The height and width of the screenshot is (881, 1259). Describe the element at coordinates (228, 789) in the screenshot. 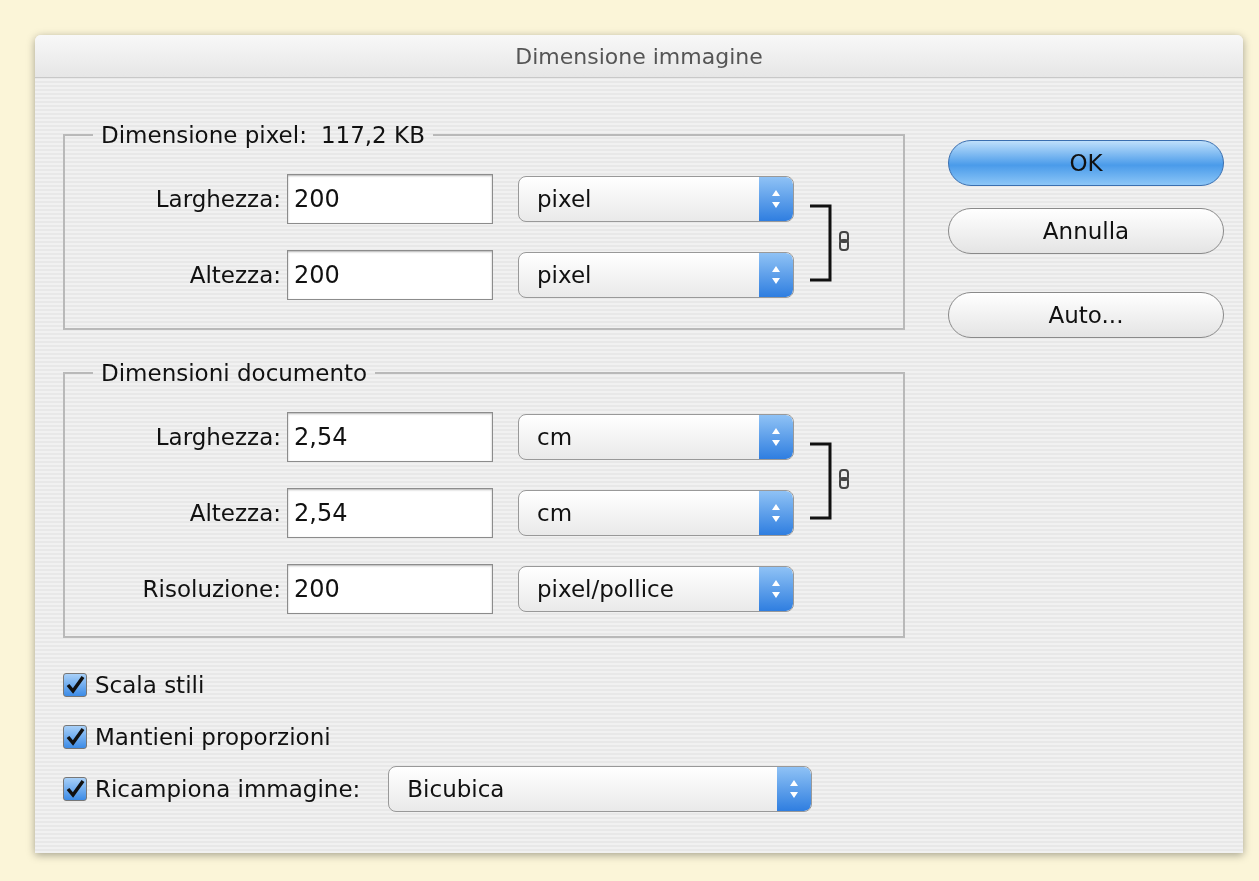

I see `checkbox-label: Ricampiona immagine:` at that location.